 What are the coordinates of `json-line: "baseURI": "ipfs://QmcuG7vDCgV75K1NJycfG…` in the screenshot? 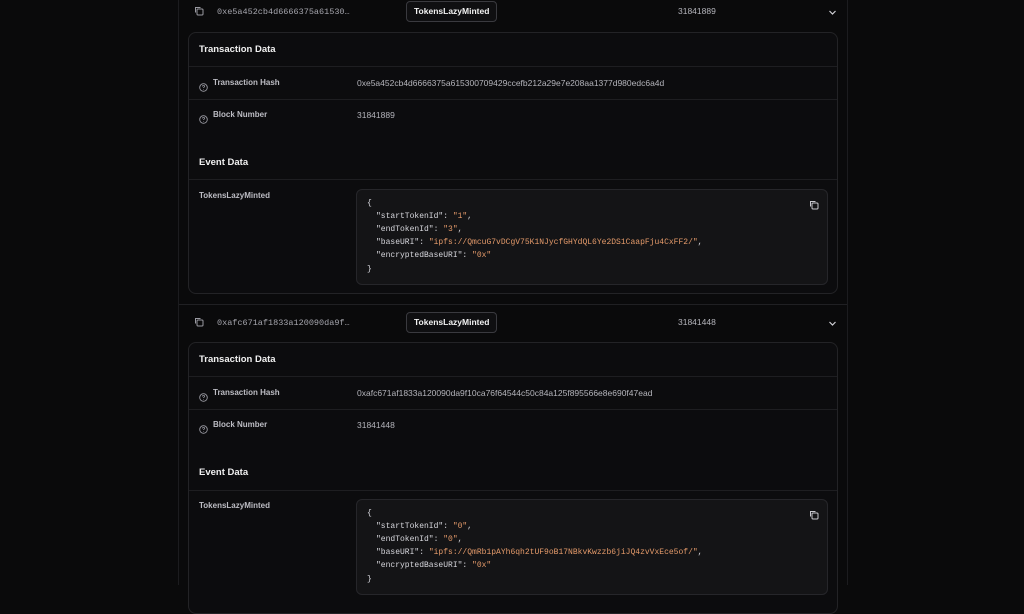 It's located at (539, 242).